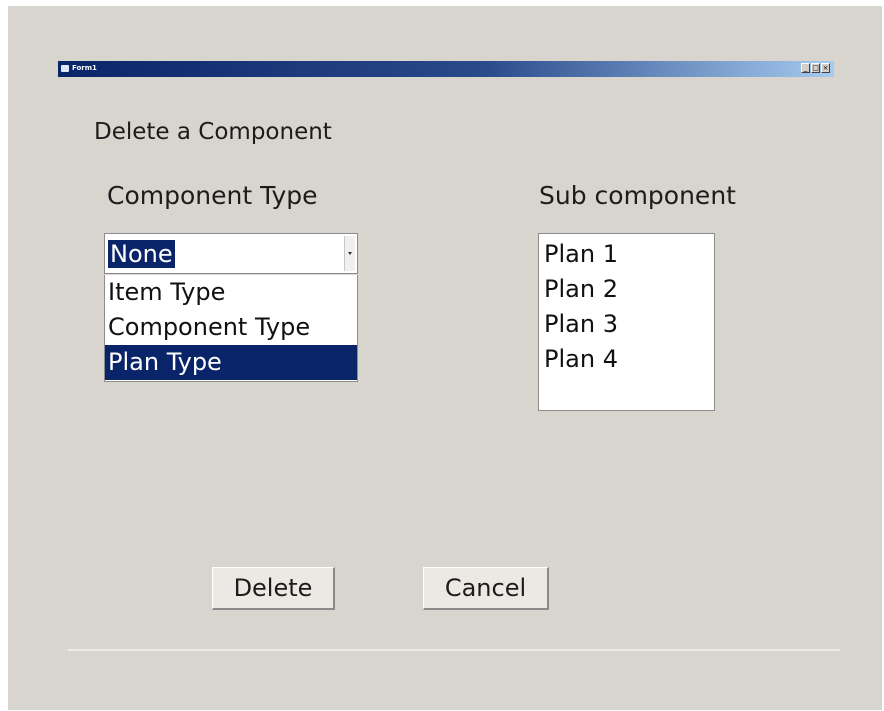 The width and height of the screenshot is (884, 711). Describe the element at coordinates (231, 253) in the screenshot. I see `component-type-combo: None` at that location.